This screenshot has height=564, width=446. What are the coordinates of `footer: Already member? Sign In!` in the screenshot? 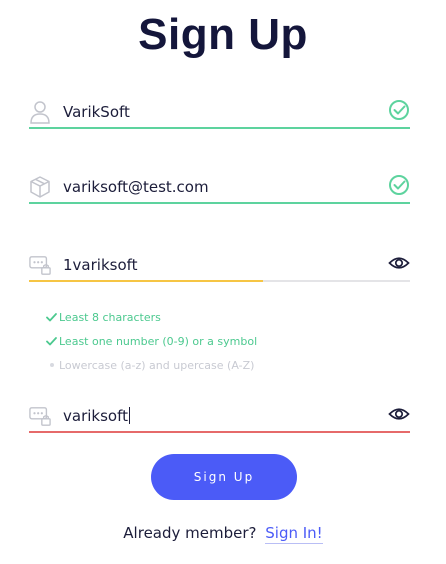 It's located at (223, 534).